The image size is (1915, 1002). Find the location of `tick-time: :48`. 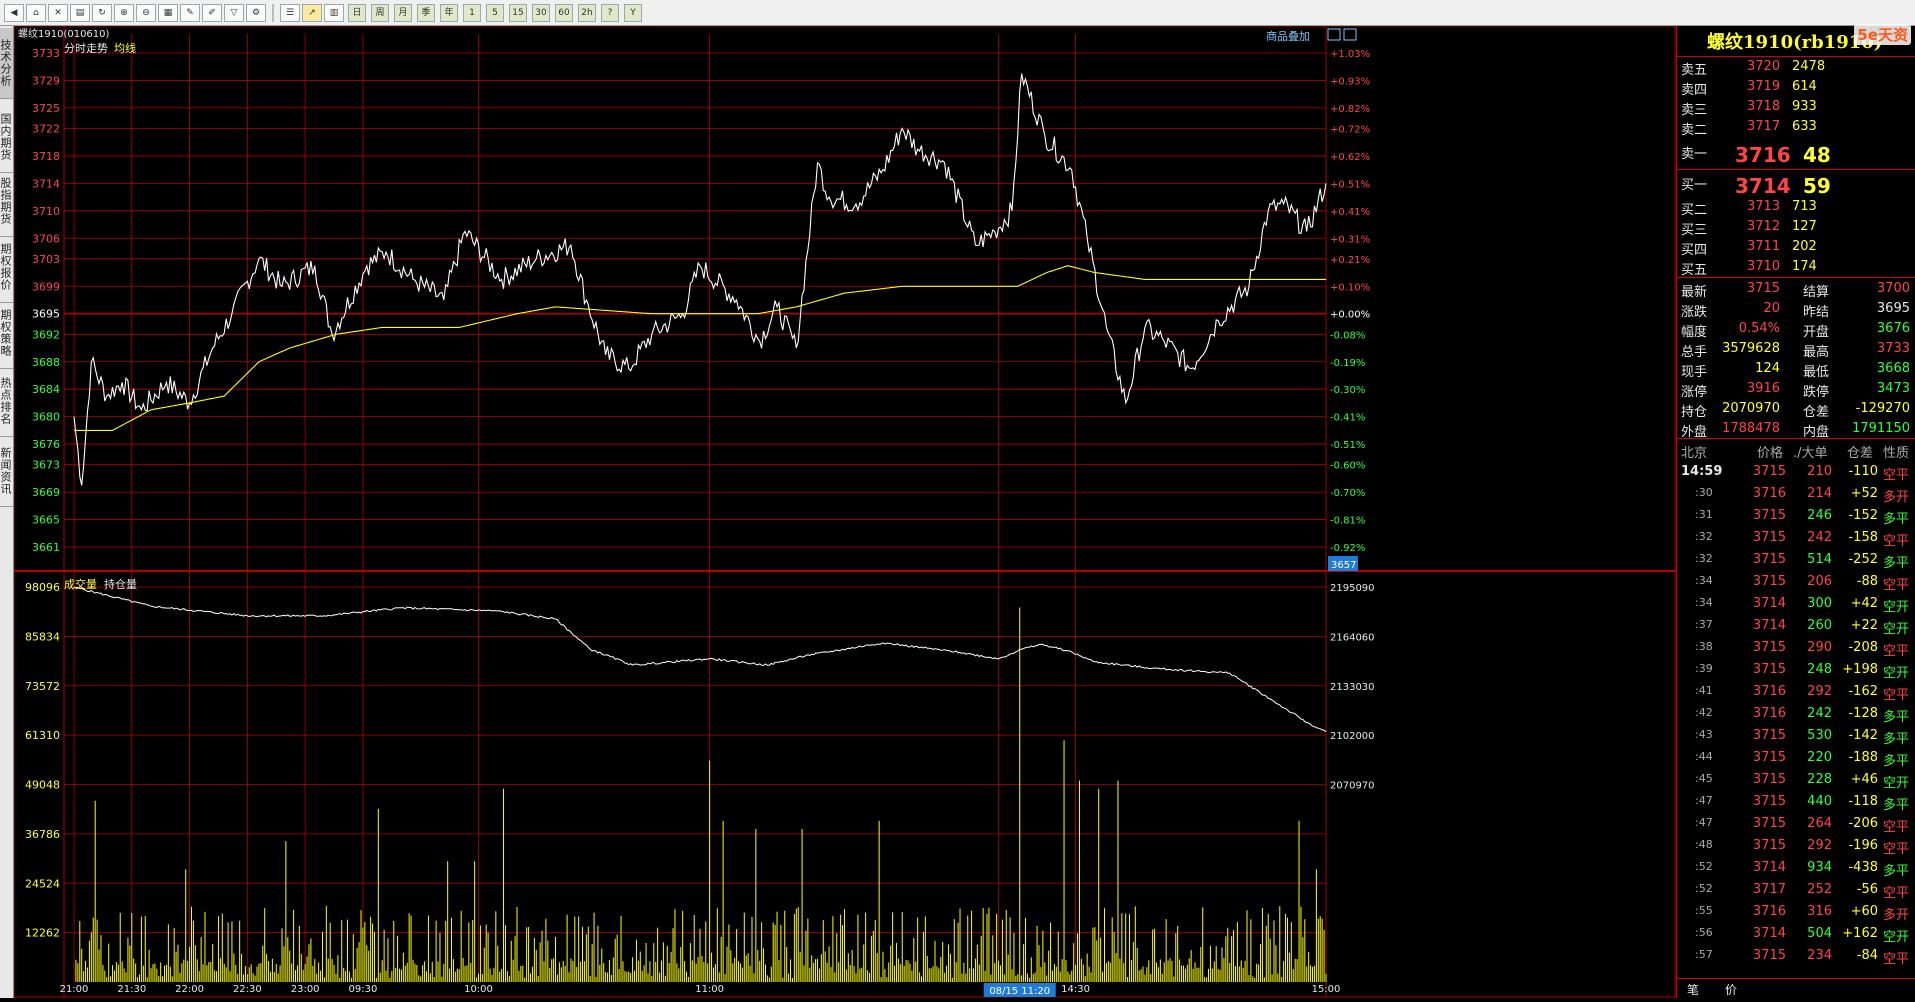

tick-time: :48 is located at coordinates (1704, 844).